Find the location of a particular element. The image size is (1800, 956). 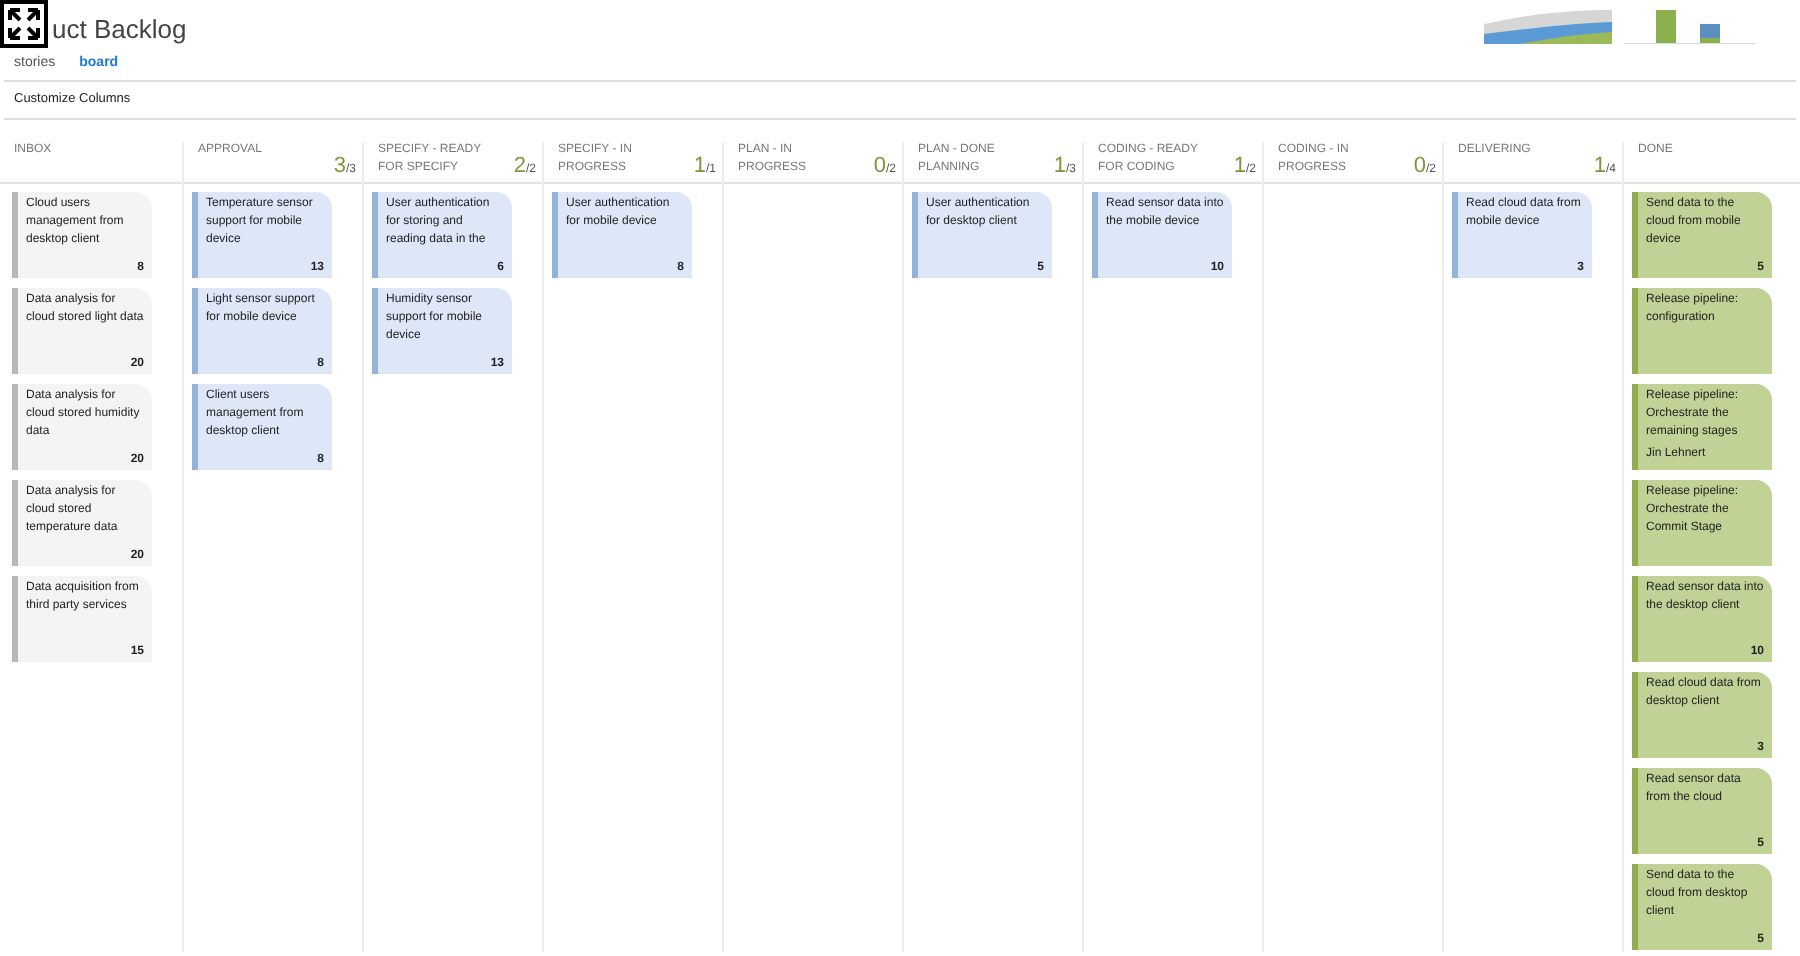

cumulative-flow-chart is located at coordinates (1546, 24).